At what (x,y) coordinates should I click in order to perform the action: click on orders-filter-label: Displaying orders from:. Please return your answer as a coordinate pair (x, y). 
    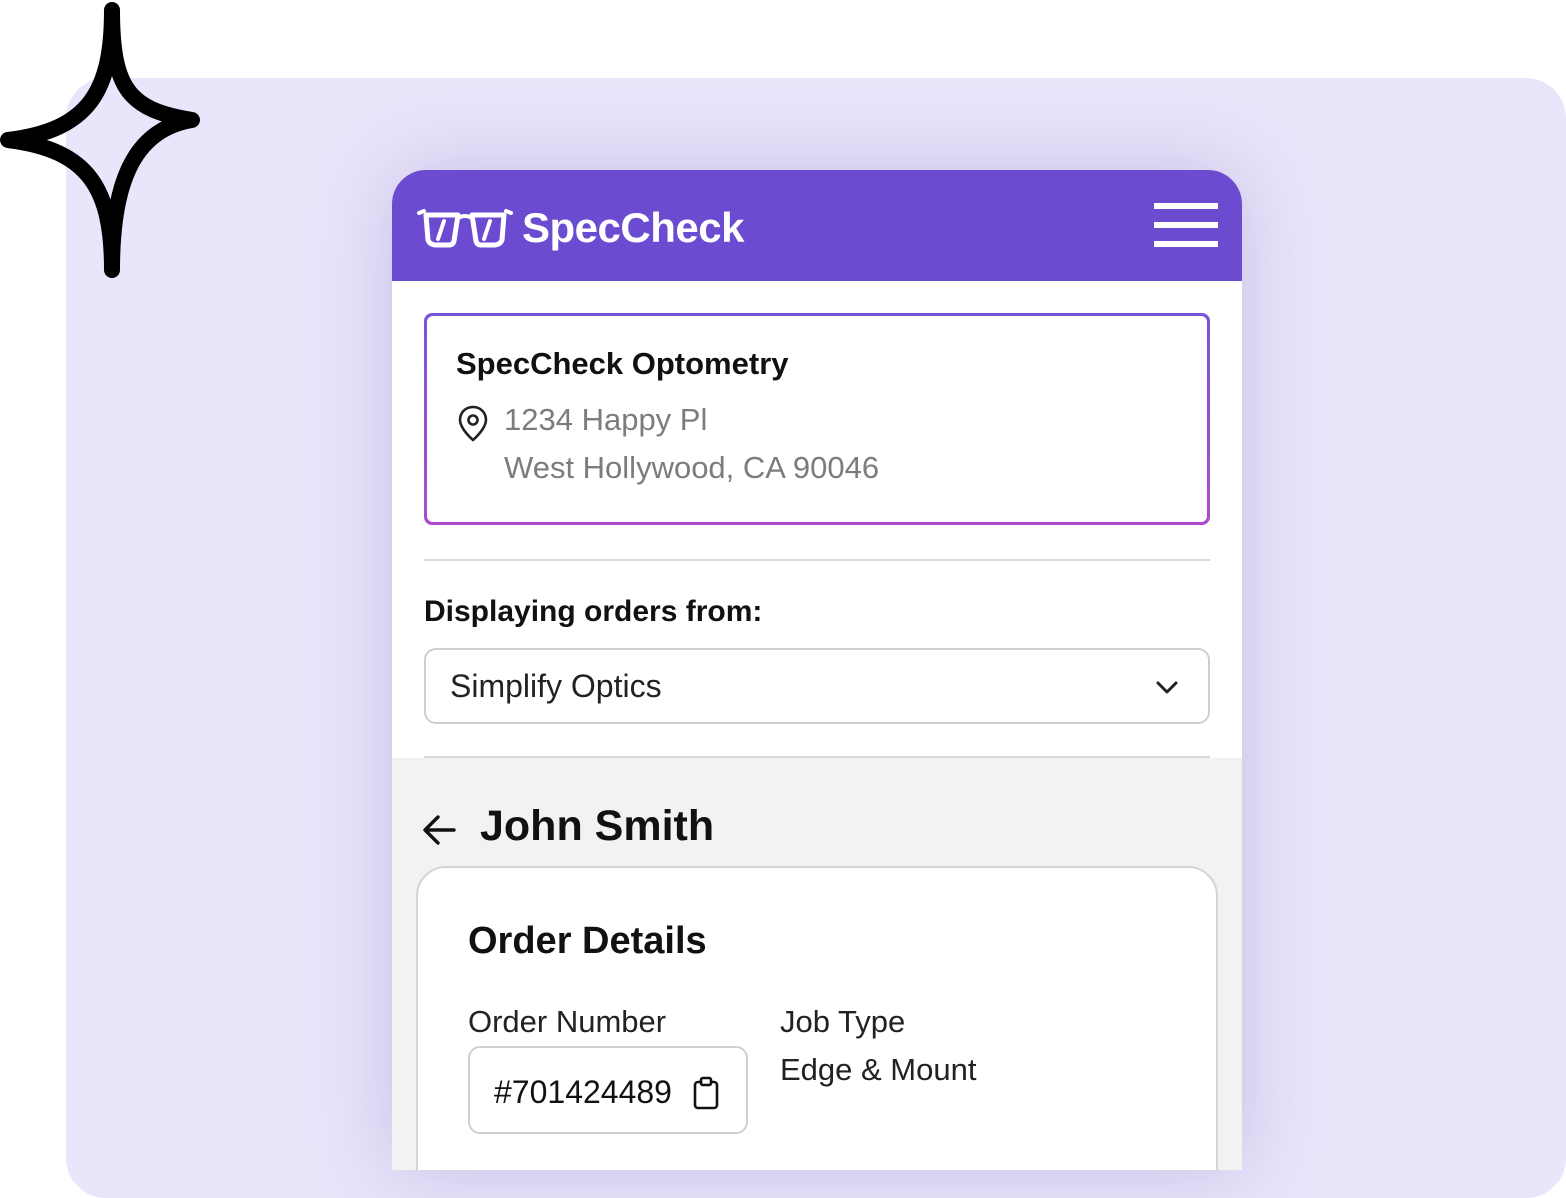
    Looking at the image, I should click on (593, 611).